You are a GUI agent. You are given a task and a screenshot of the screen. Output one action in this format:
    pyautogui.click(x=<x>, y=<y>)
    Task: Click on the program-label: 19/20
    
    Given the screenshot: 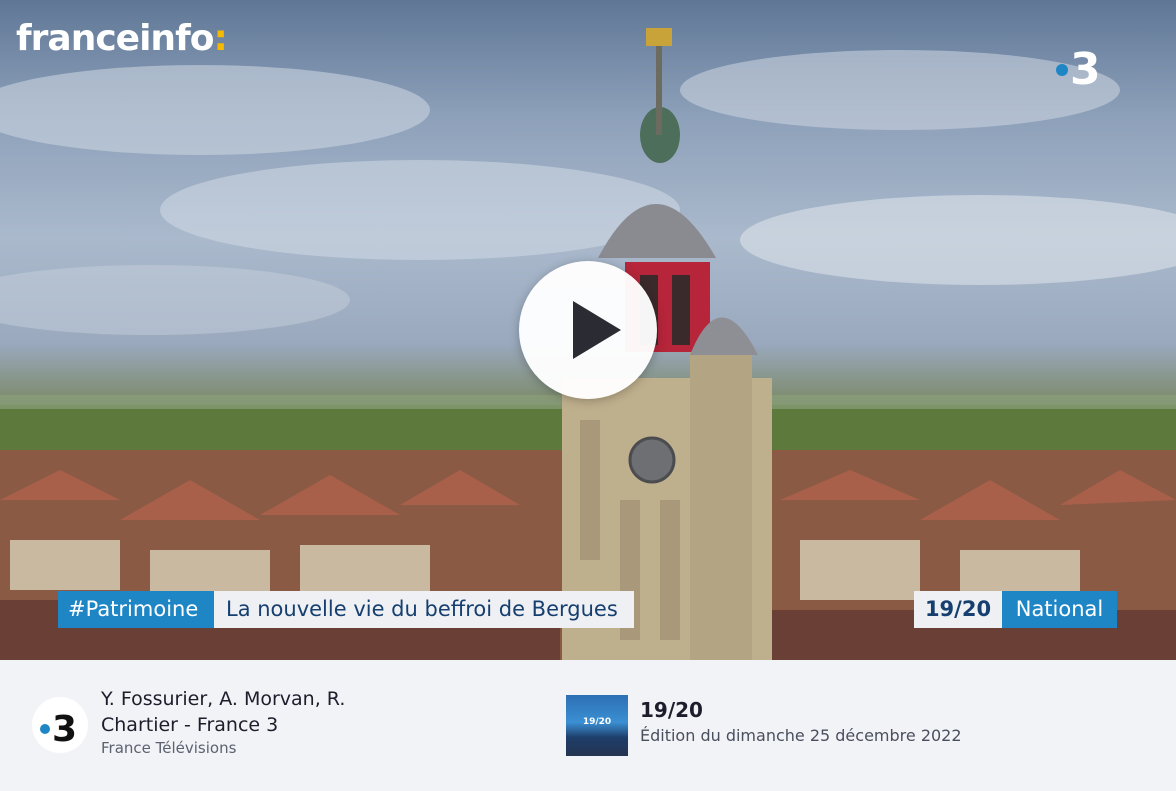 What is the action you would take?
    pyautogui.click(x=958, y=609)
    